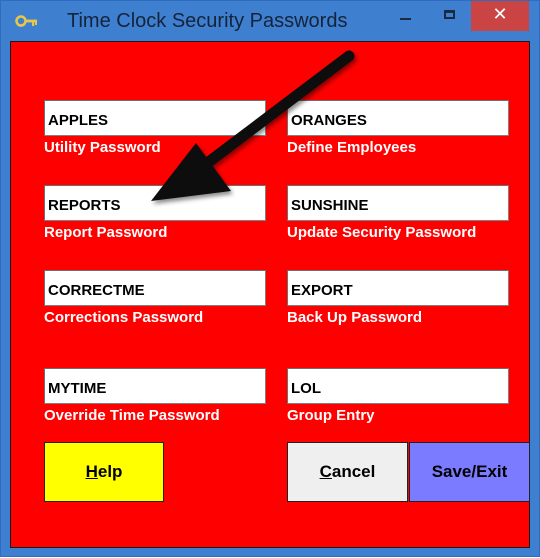 This screenshot has width=540, height=558. I want to click on minimize-button, so click(406, 16).